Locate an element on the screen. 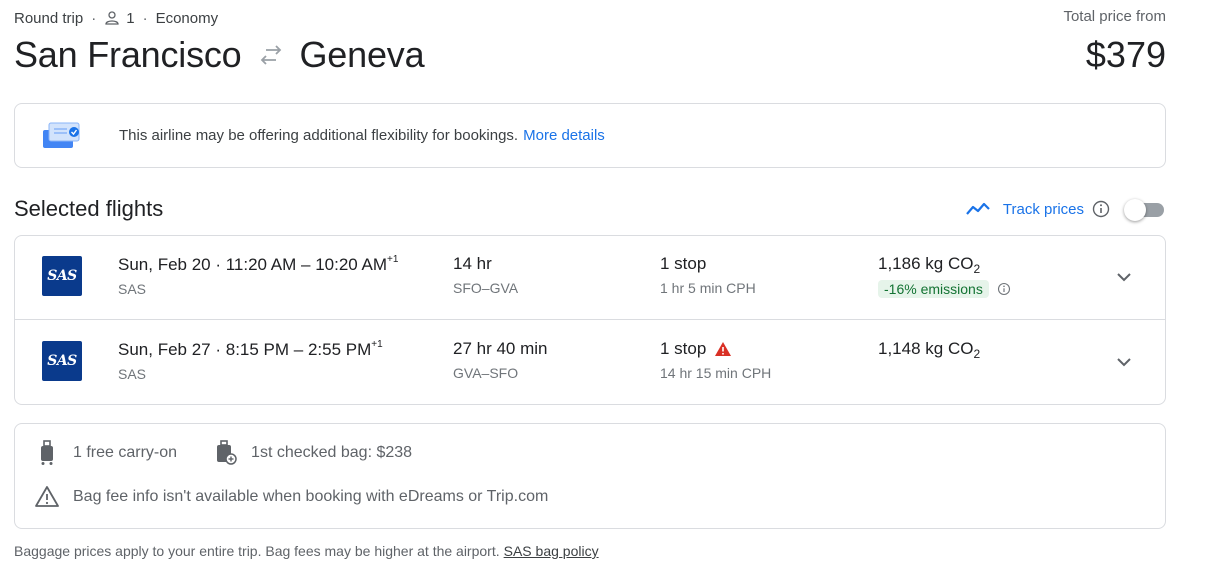 The height and width of the screenshot is (571, 1222). flight-time-range: 8:15 PM – 2:55 PM is located at coordinates (298, 349).